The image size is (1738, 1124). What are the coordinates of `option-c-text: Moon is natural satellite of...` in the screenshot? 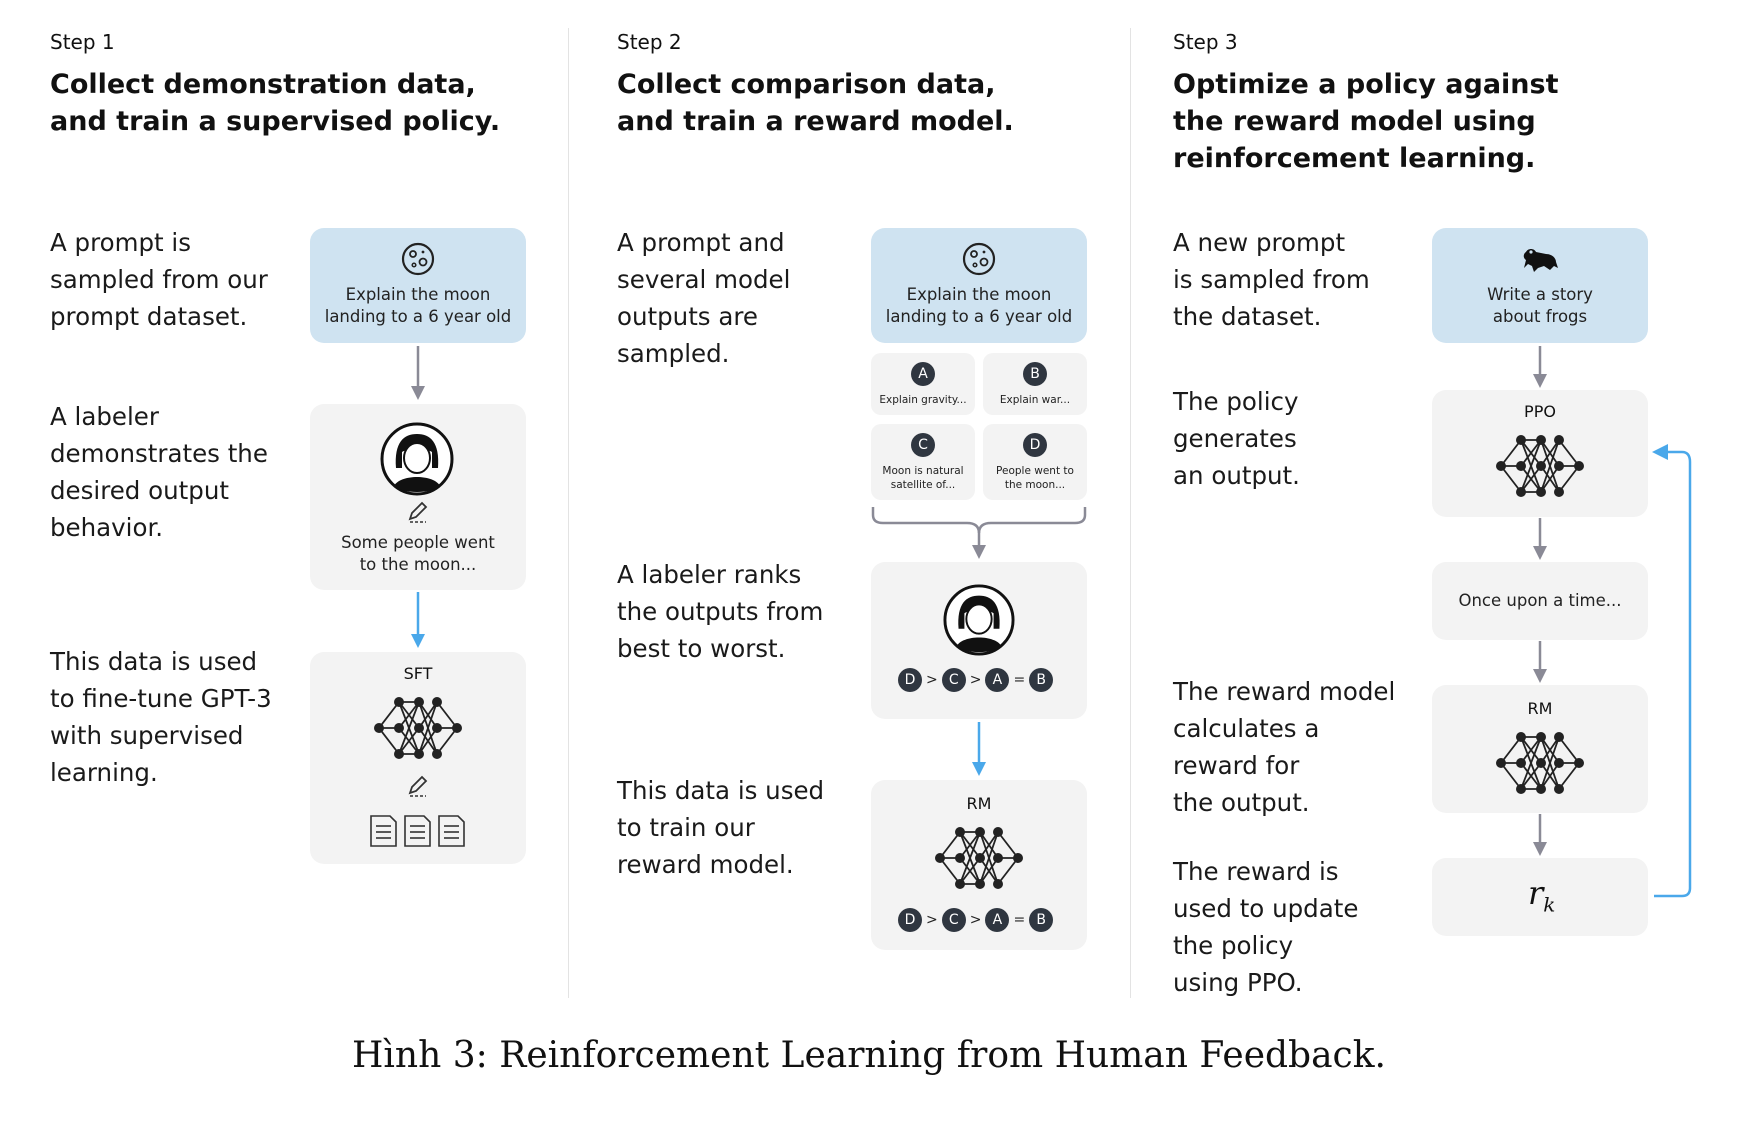 It's located at (923, 478).